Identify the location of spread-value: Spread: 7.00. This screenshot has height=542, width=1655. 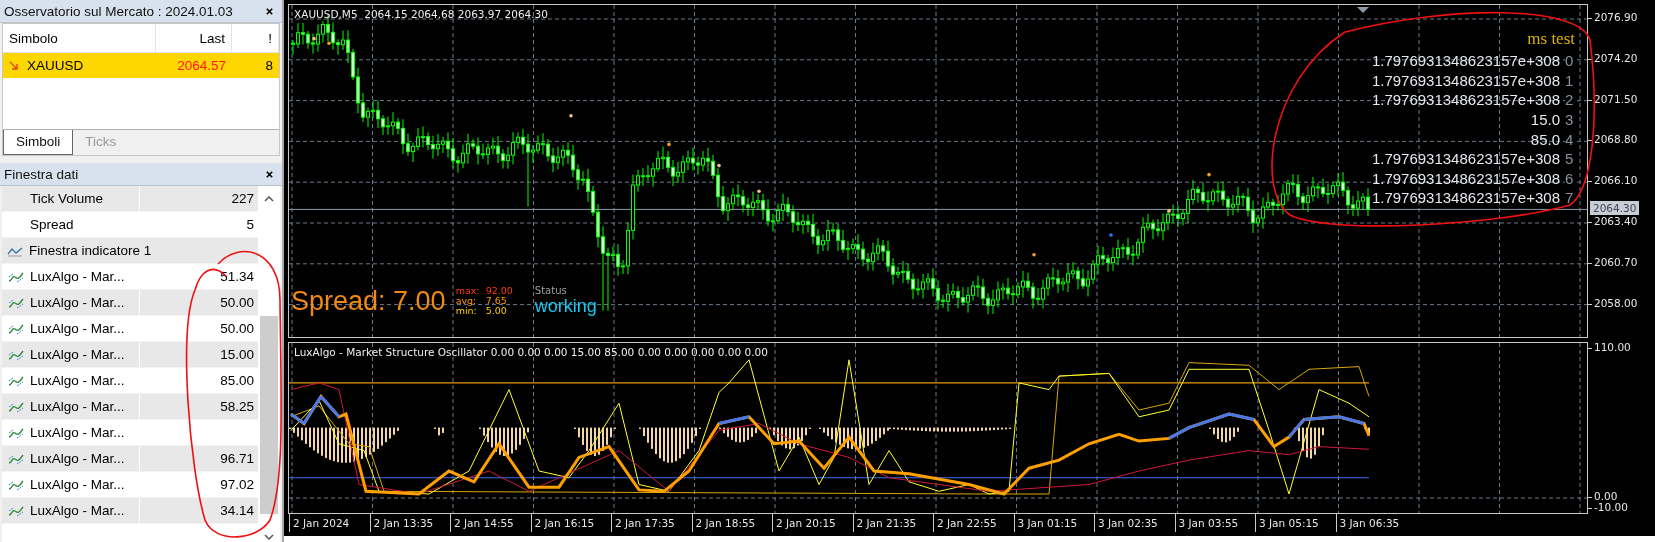
(368, 301).